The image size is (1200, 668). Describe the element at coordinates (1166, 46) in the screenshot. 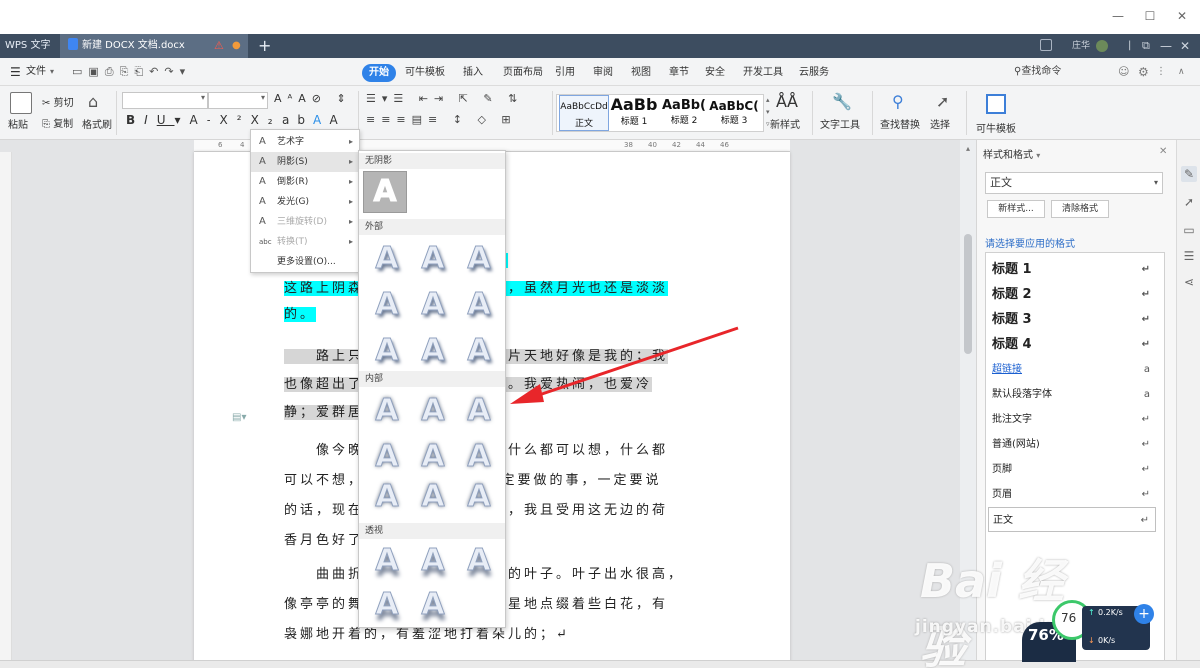

I see `tab-minimize-icon: —` at that location.